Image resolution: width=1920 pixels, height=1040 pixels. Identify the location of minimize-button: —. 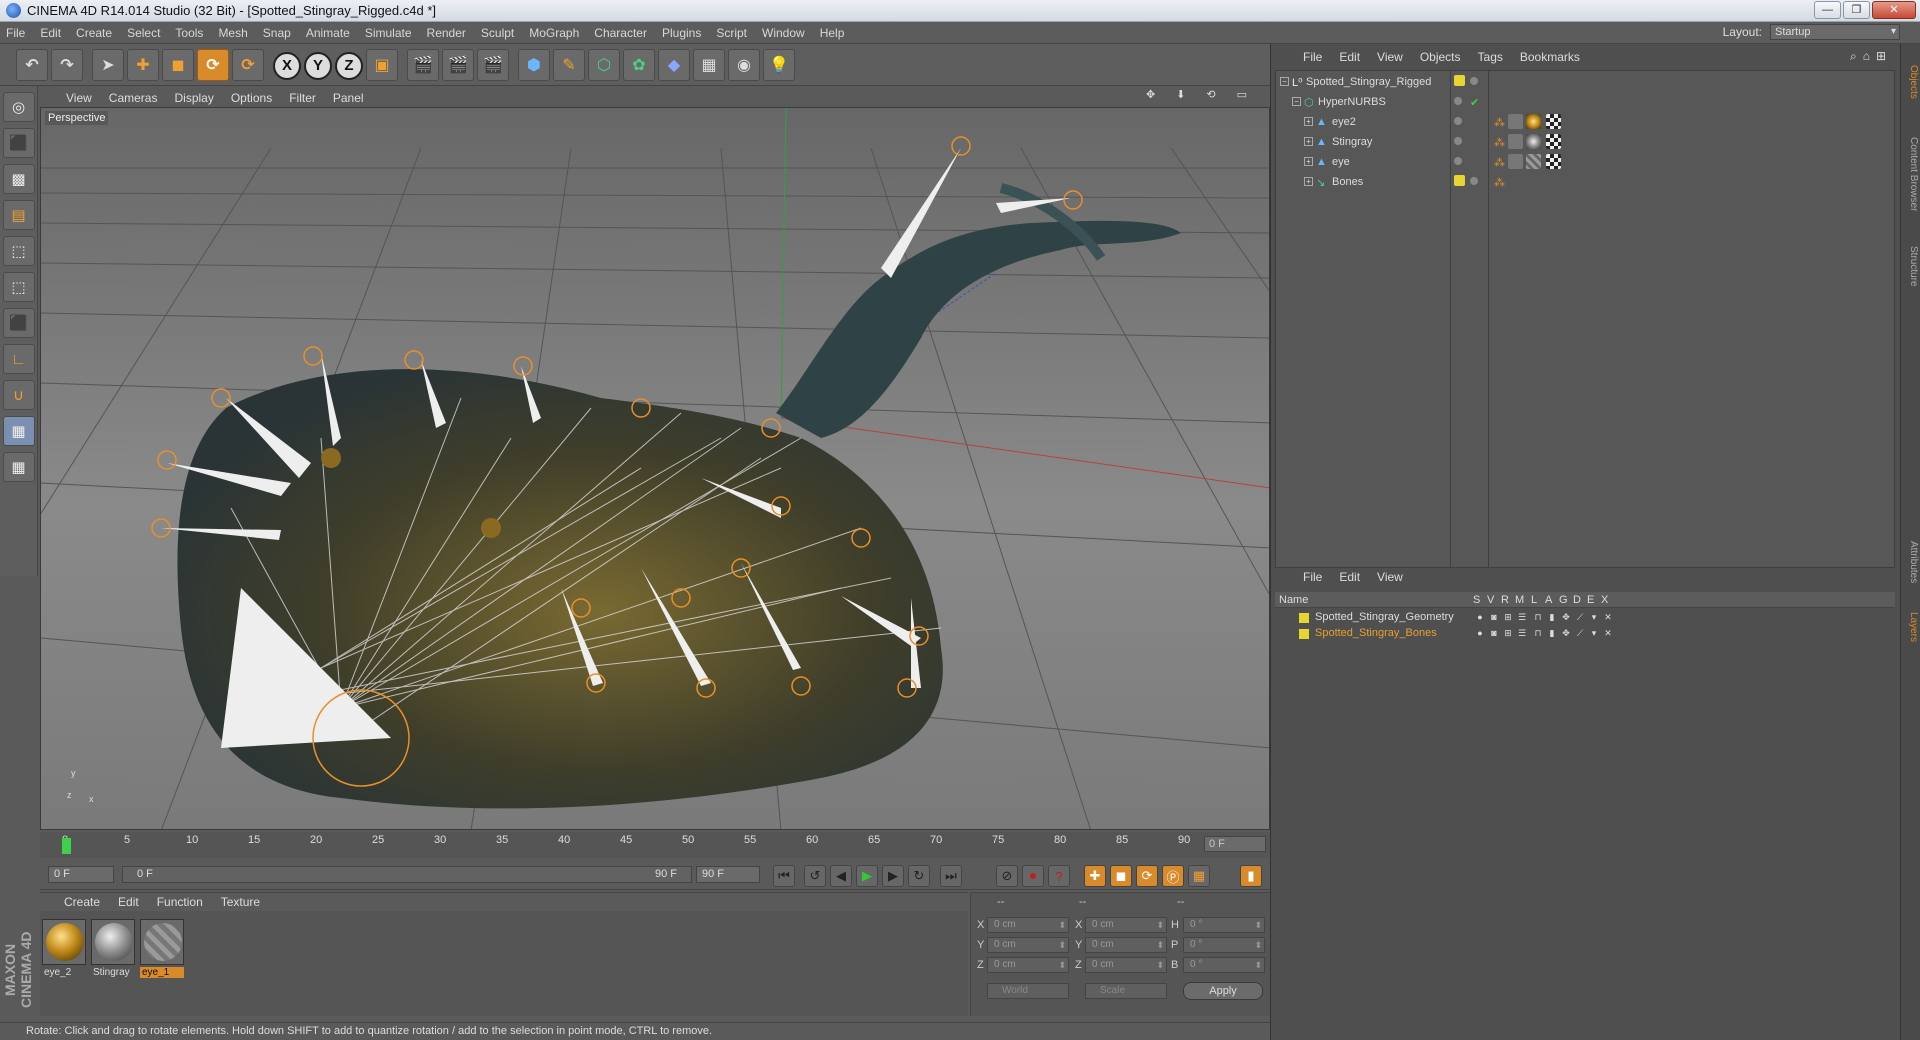
(1827, 10).